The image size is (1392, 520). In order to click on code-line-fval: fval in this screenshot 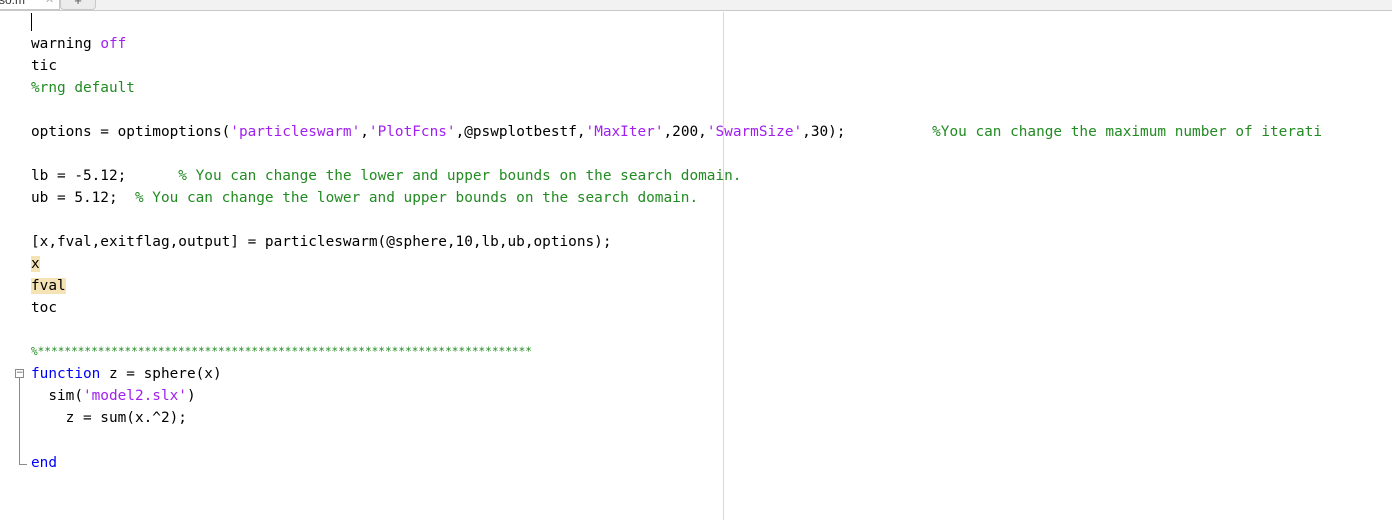, I will do `click(48, 286)`.